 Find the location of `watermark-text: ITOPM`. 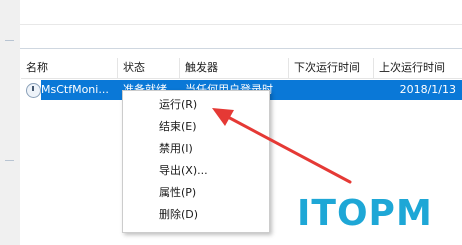

watermark-text: ITOPM is located at coordinates (365, 213).